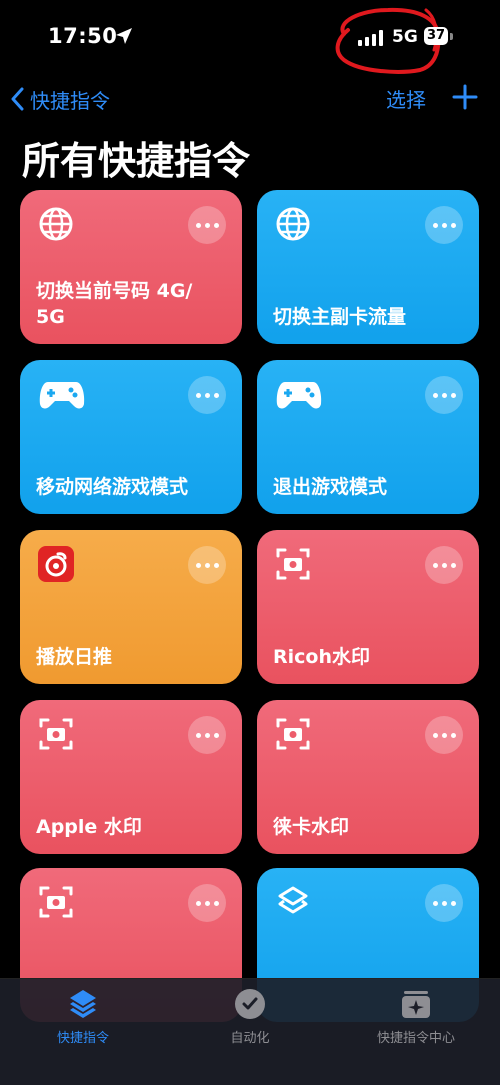 The height and width of the screenshot is (1085, 500). What do you see at coordinates (415, 1038) in the screenshot?
I see `tab-label: 快捷指令中心` at bounding box center [415, 1038].